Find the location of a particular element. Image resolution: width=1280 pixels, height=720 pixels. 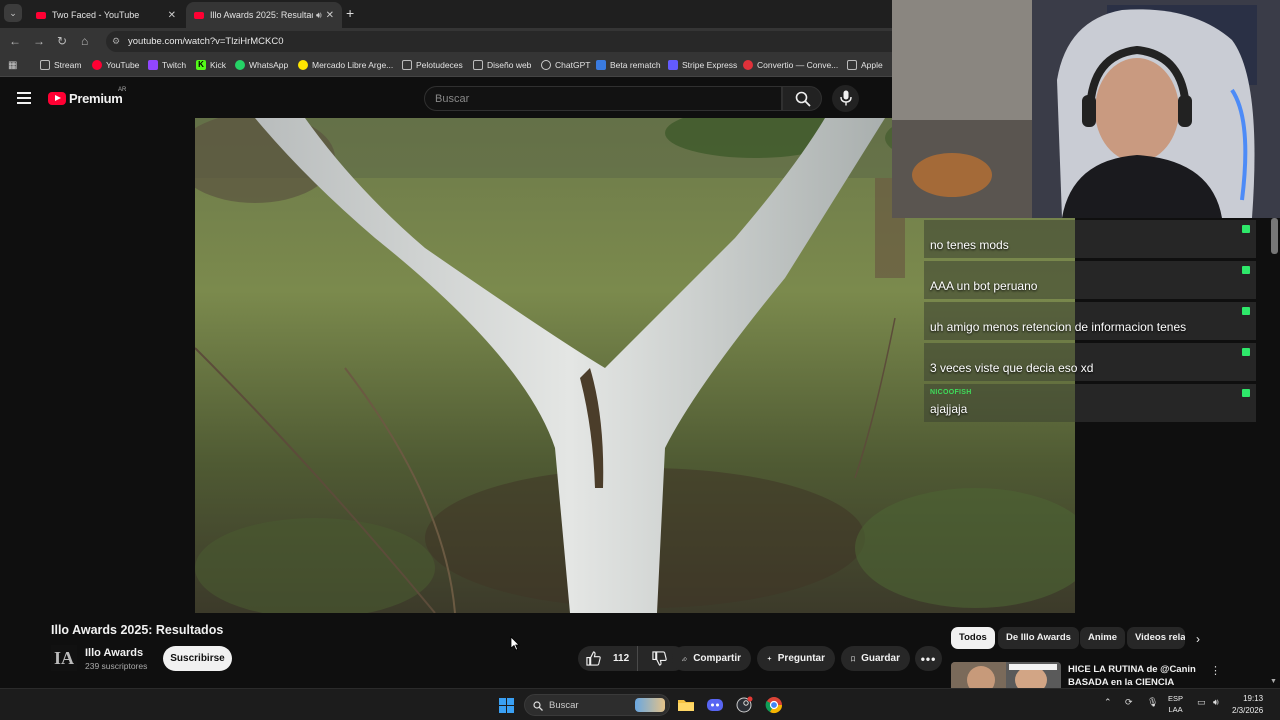

bookmark-icon is located at coordinates (853, 659).